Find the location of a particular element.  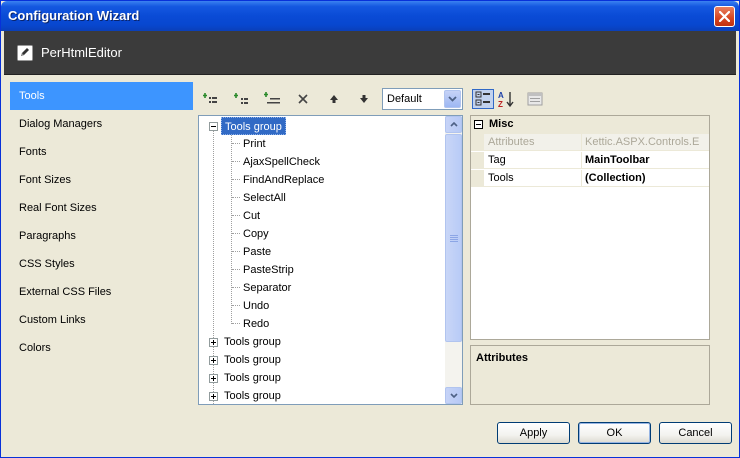

nav-item-paragraphs: Paragraphs is located at coordinates (101, 236).